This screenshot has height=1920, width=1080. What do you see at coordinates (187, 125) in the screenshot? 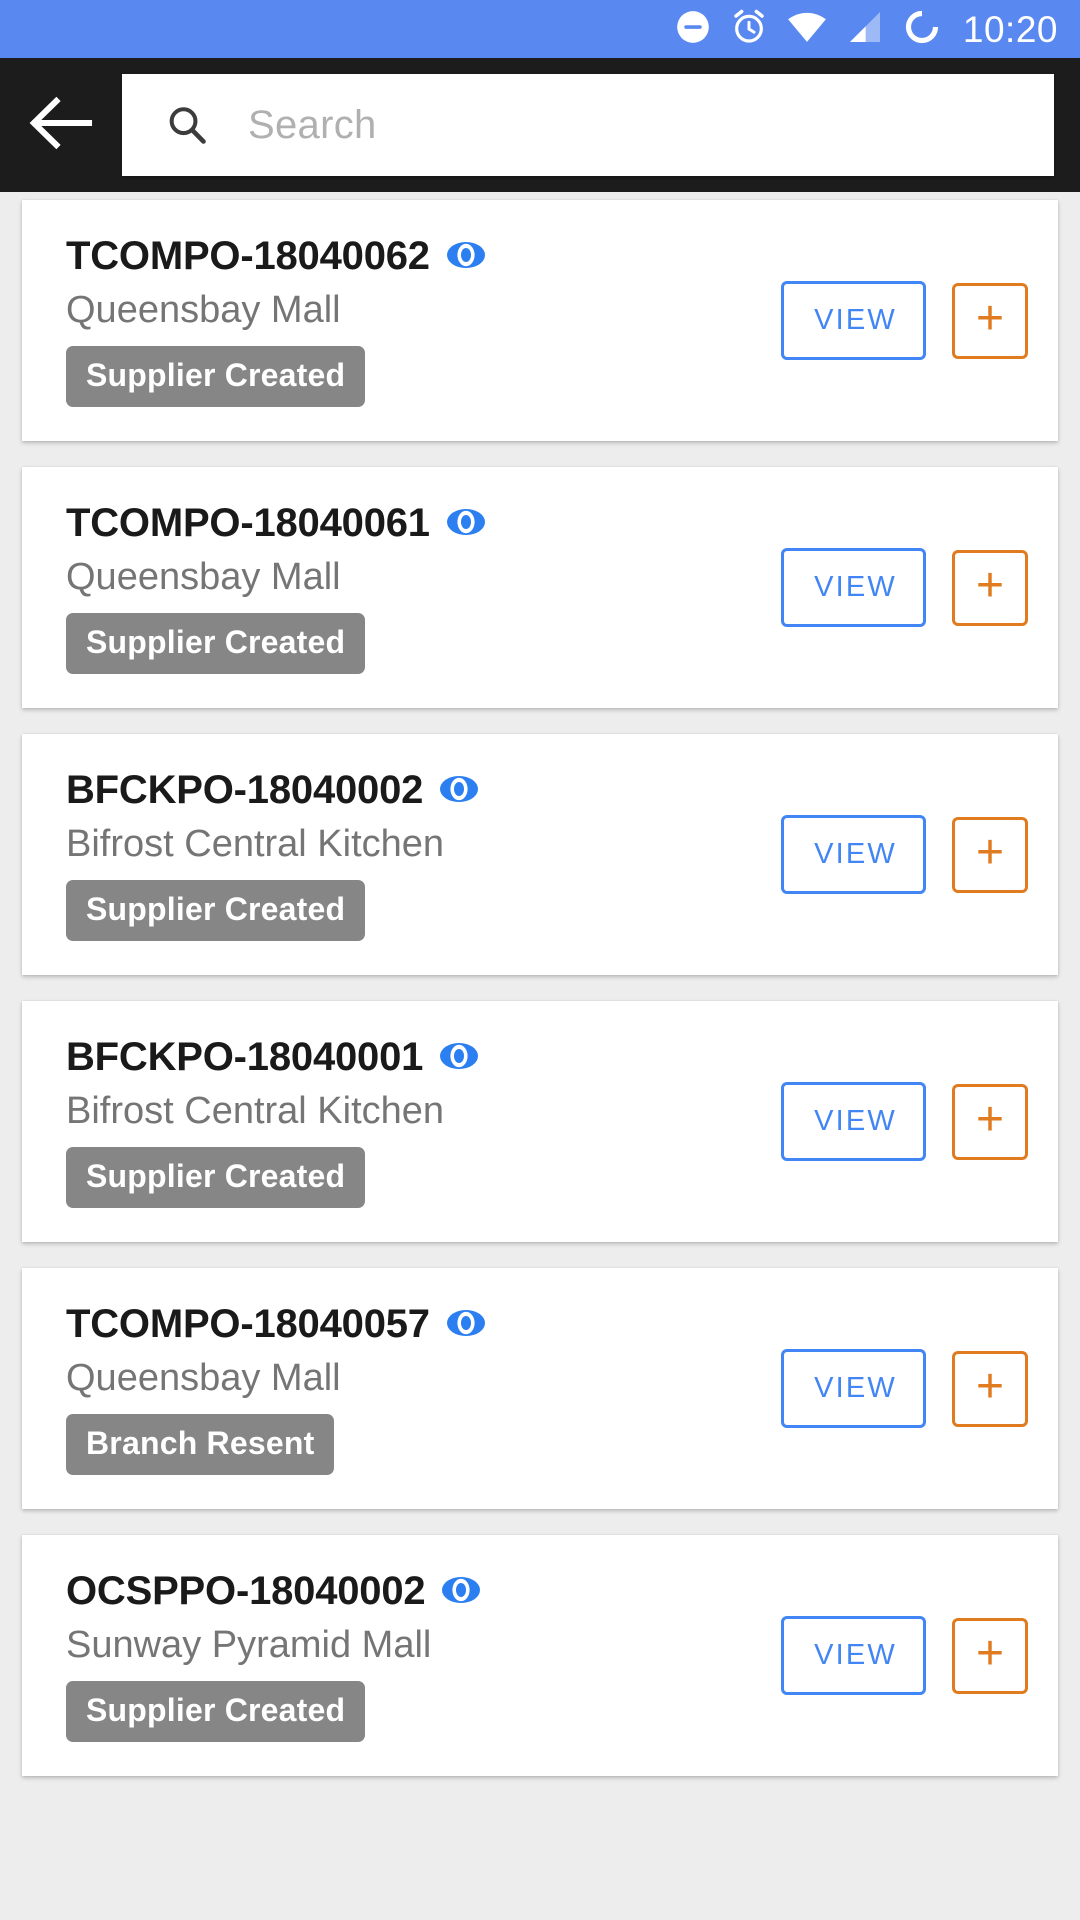
I see `search-icon` at bounding box center [187, 125].